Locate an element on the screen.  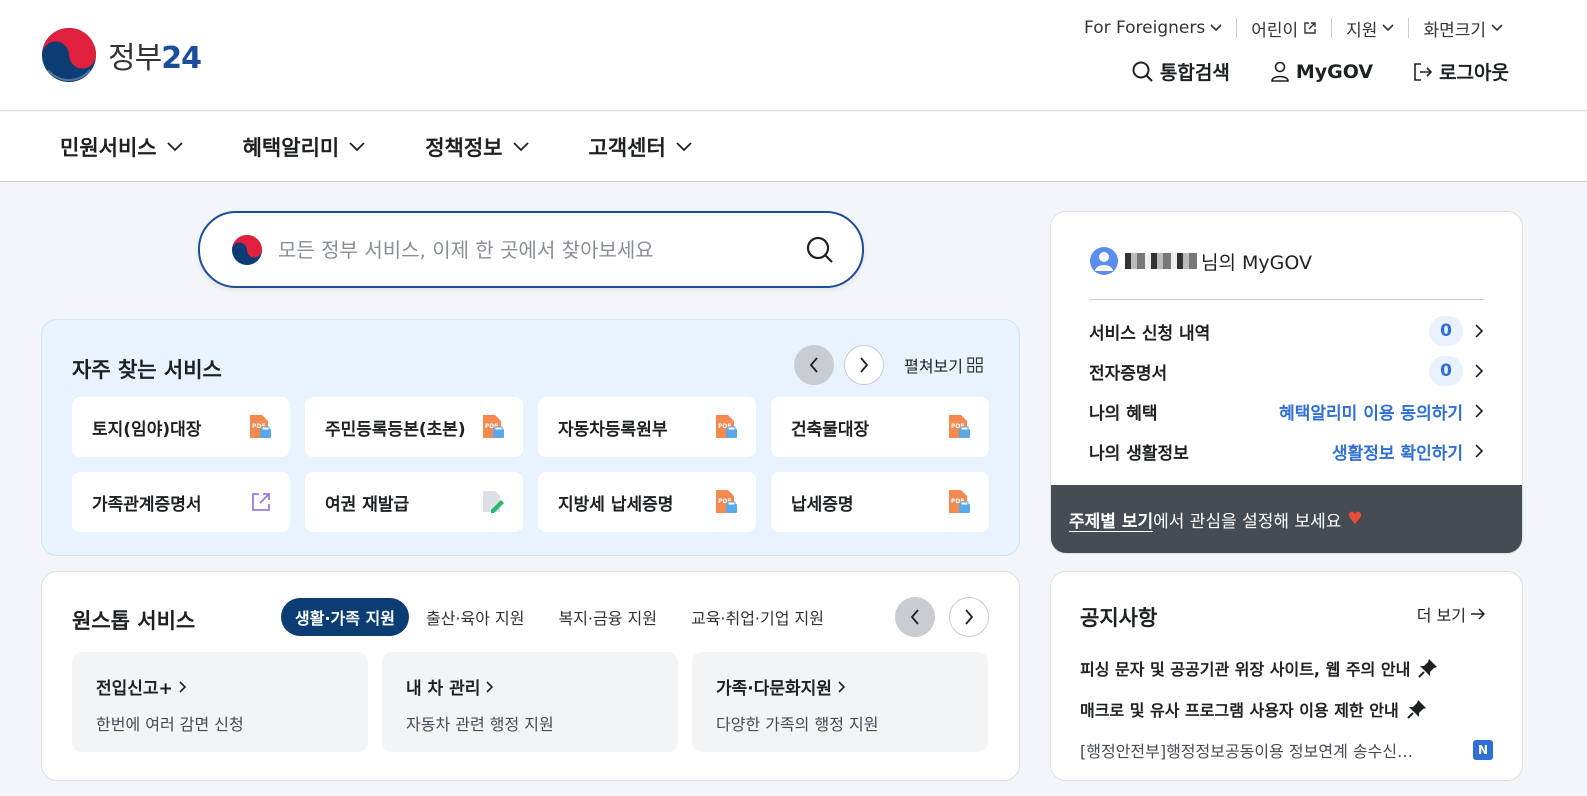
header-actions: 통합검색 MyGOV 로그아웃 is located at coordinates (1300, 71).